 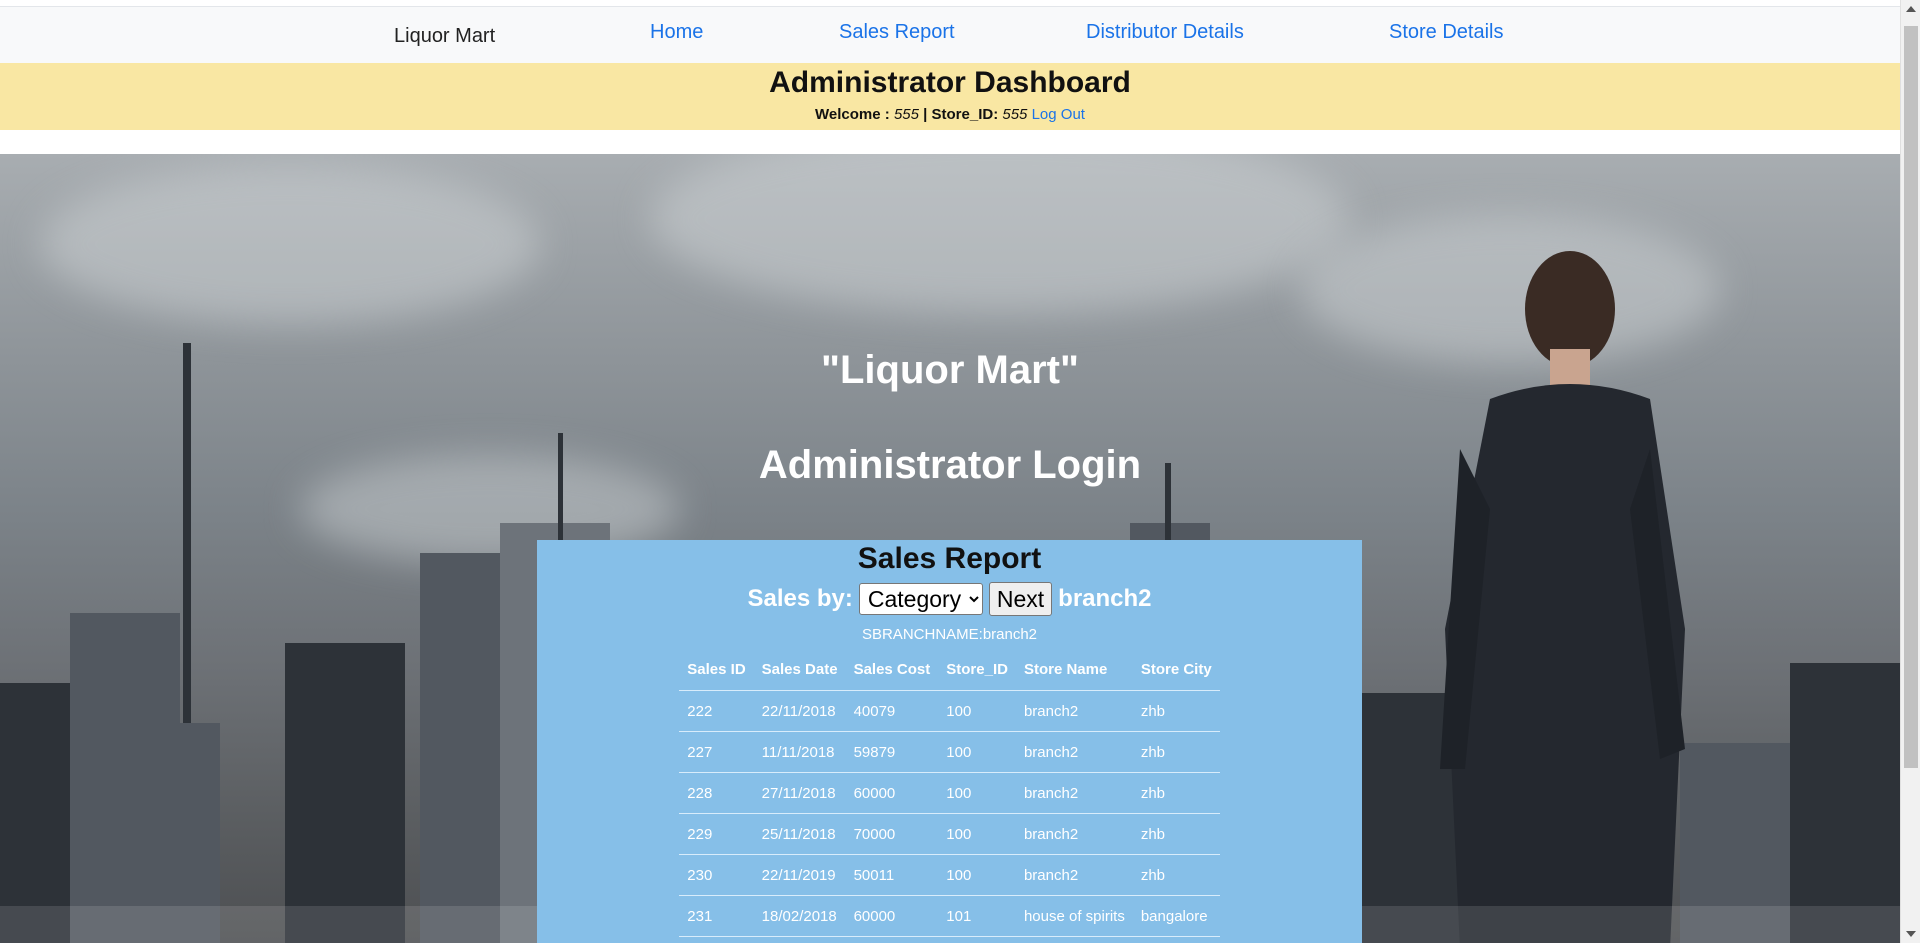 What do you see at coordinates (716, 875) in the screenshot?
I see `table-cell: 230` at bounding box center [716, 875].